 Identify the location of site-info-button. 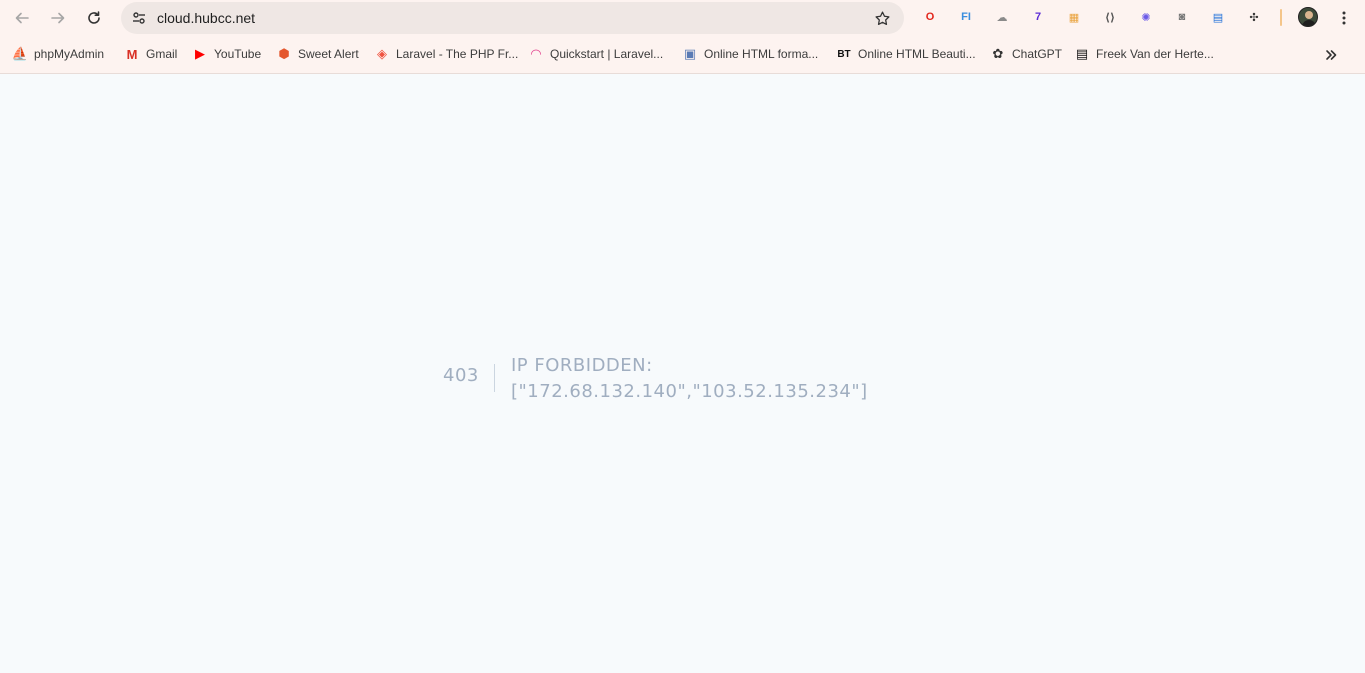
(139, 18).